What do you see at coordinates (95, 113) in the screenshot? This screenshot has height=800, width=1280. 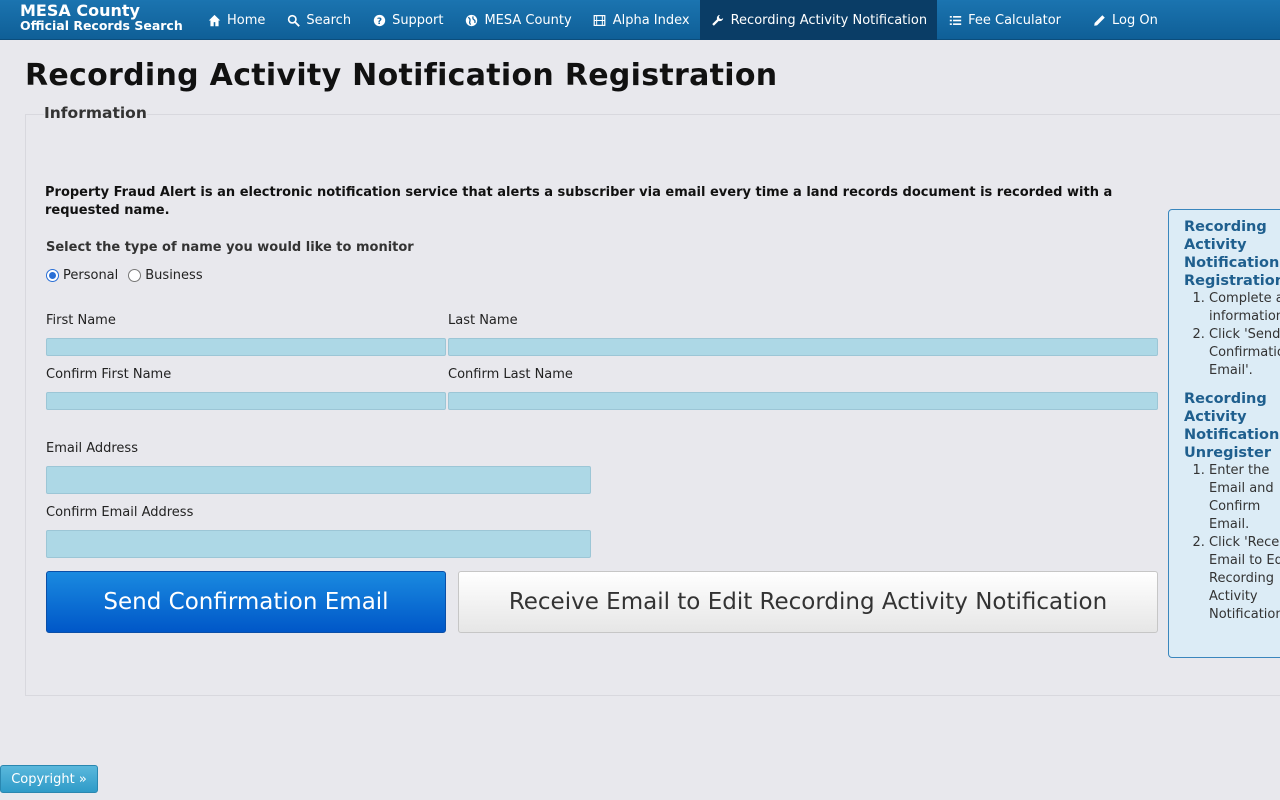 I see `fieldset-legend: Information` at bounding box center [95, 113].